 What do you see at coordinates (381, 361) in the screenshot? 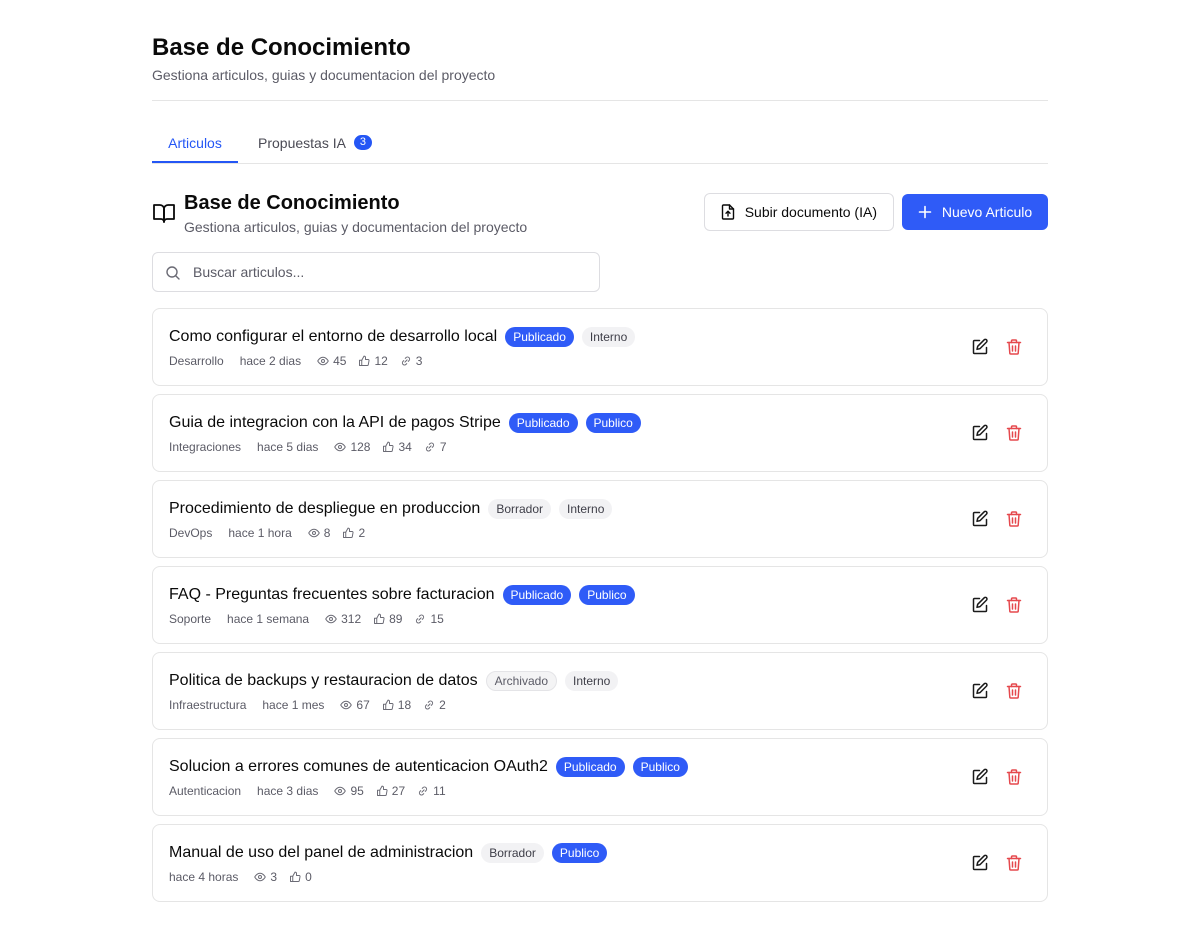
I see `article-likes-count: 12` at bounding box center [381, 361].